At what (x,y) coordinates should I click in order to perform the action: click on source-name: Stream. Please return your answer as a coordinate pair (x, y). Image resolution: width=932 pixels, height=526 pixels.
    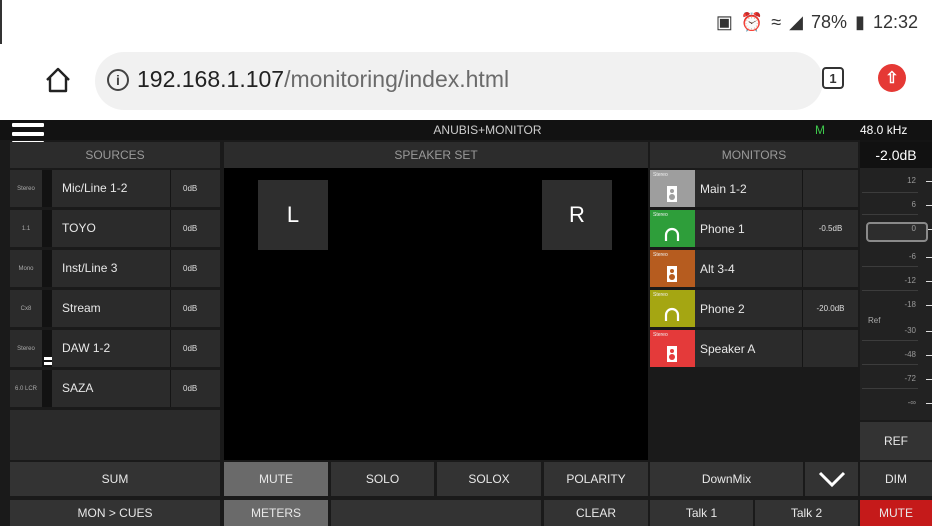
    Looking at the image, I should click on (81, 308).